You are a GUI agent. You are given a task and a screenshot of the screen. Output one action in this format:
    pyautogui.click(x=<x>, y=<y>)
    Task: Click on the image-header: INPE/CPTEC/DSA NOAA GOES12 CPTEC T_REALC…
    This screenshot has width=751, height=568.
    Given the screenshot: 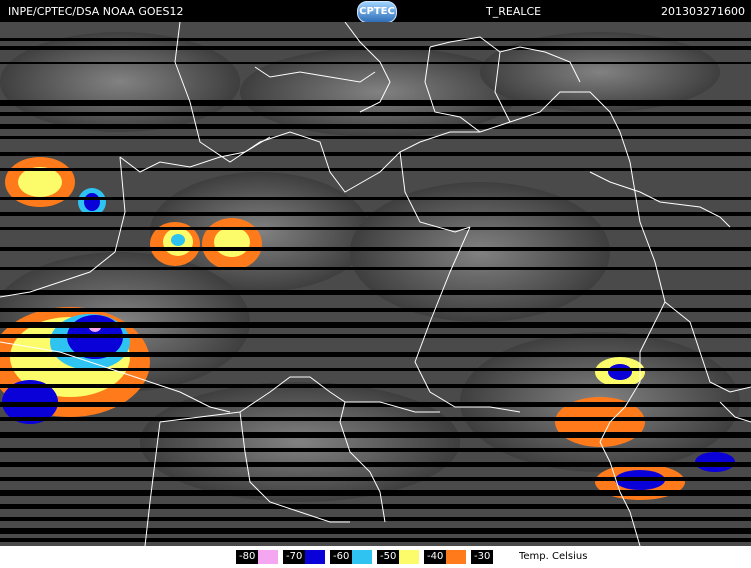 What is the action you would take?
    pyautogui.click(x=375, y=11)
    